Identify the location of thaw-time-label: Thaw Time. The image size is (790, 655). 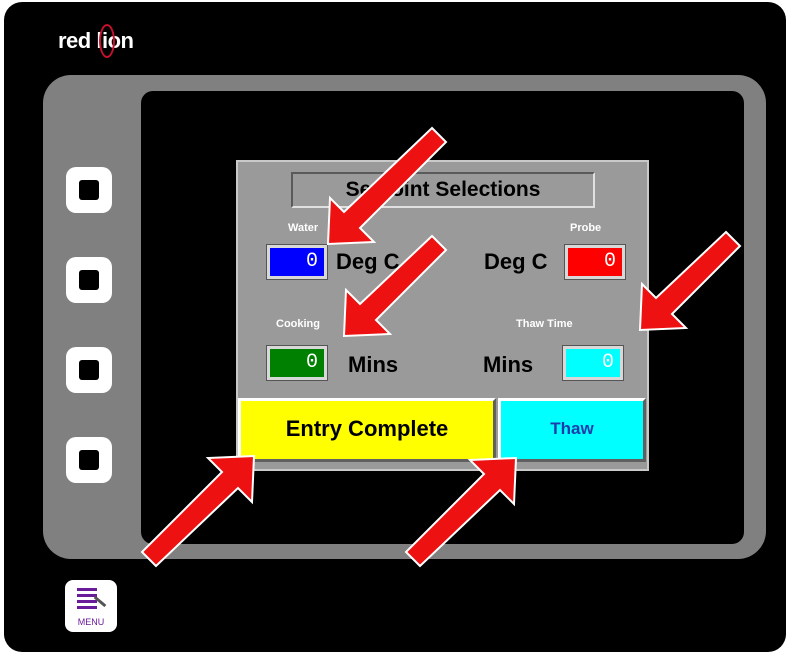
(544, 324).